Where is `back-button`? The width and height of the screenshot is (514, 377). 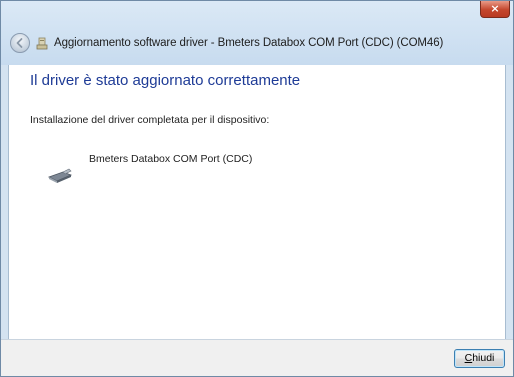 back-button is located at coordinates (20, 43).